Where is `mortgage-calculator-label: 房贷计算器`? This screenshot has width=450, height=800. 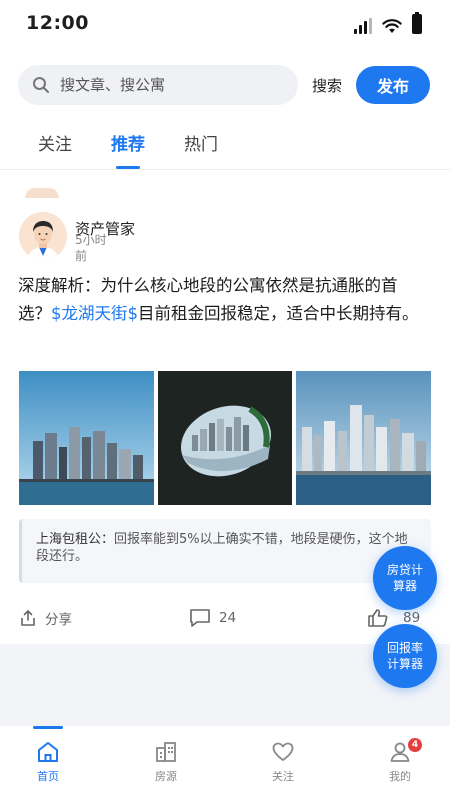
mortgage-calculator-label: 房贷计算器 is located at coordinates (404, 578).